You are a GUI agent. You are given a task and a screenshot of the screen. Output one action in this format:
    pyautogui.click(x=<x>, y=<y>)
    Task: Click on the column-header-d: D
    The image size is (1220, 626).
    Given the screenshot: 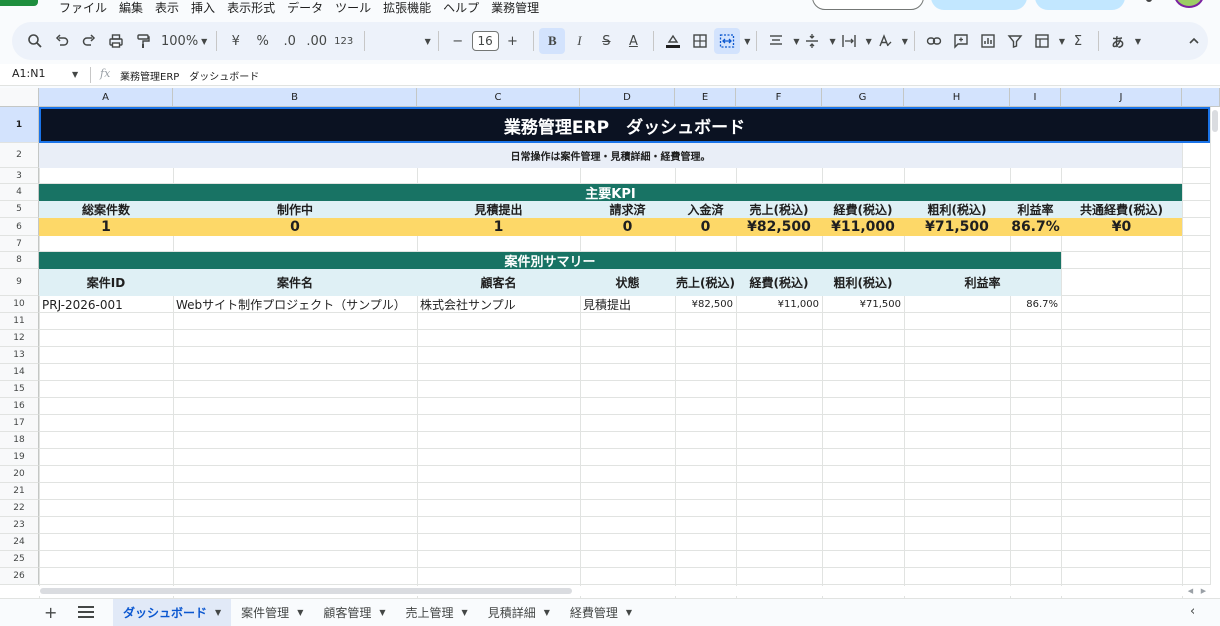 What is the action you would take?
    pyautogui.click(x=627, y=97)
    